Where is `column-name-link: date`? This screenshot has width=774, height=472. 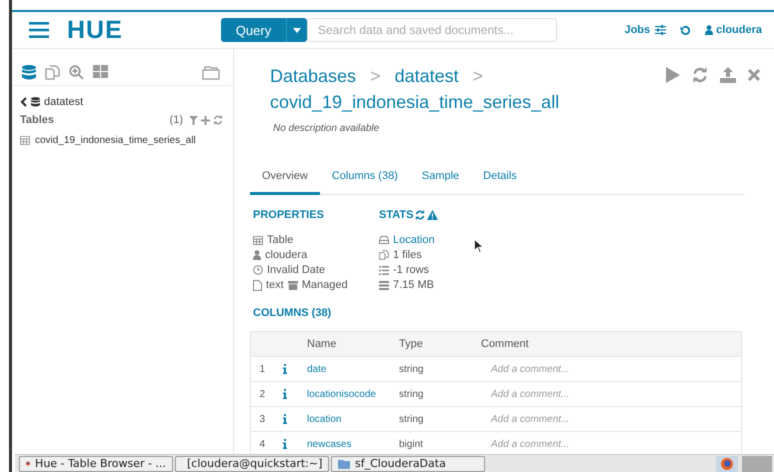 column-name-link: date is located at coordinates (353, 369).